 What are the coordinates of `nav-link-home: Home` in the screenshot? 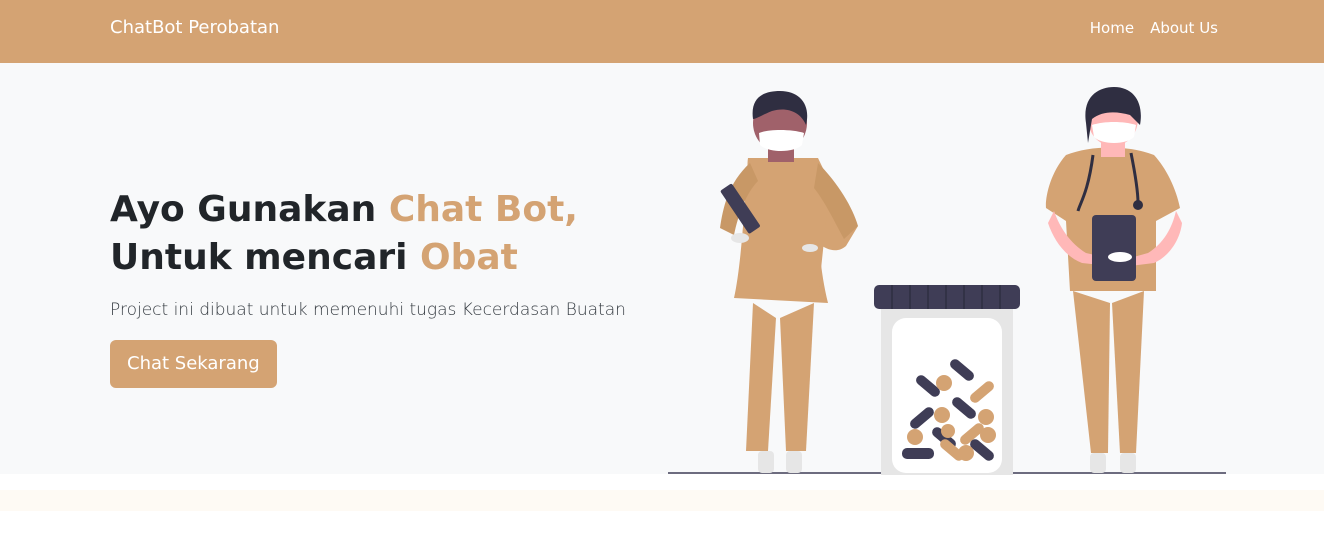 It's located at (1112, 28).